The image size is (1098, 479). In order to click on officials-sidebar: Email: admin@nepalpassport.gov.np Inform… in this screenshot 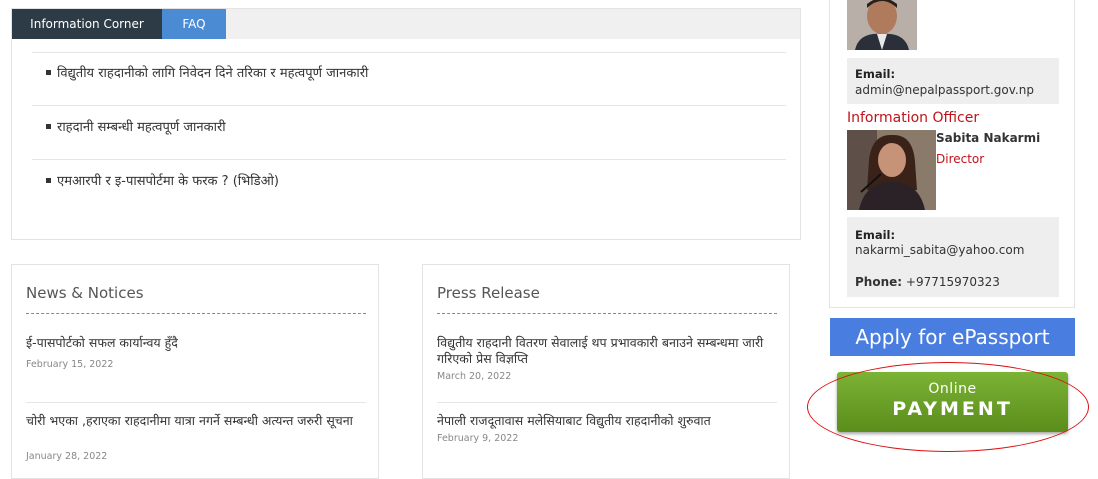, I will do `click(952, 154)`.